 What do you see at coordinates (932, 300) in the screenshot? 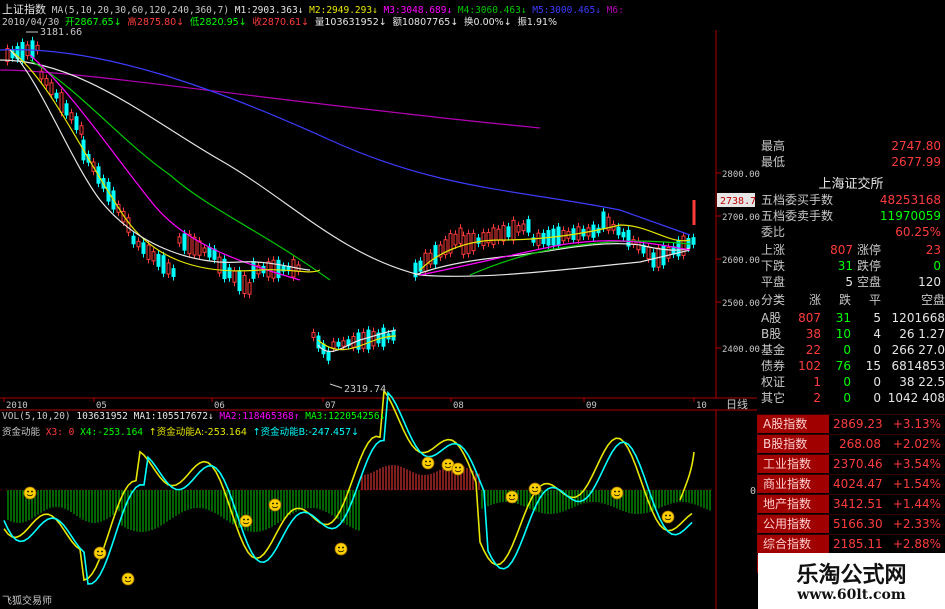
I see `table-header-cell: 空盘` at bounding box center [932, 300].